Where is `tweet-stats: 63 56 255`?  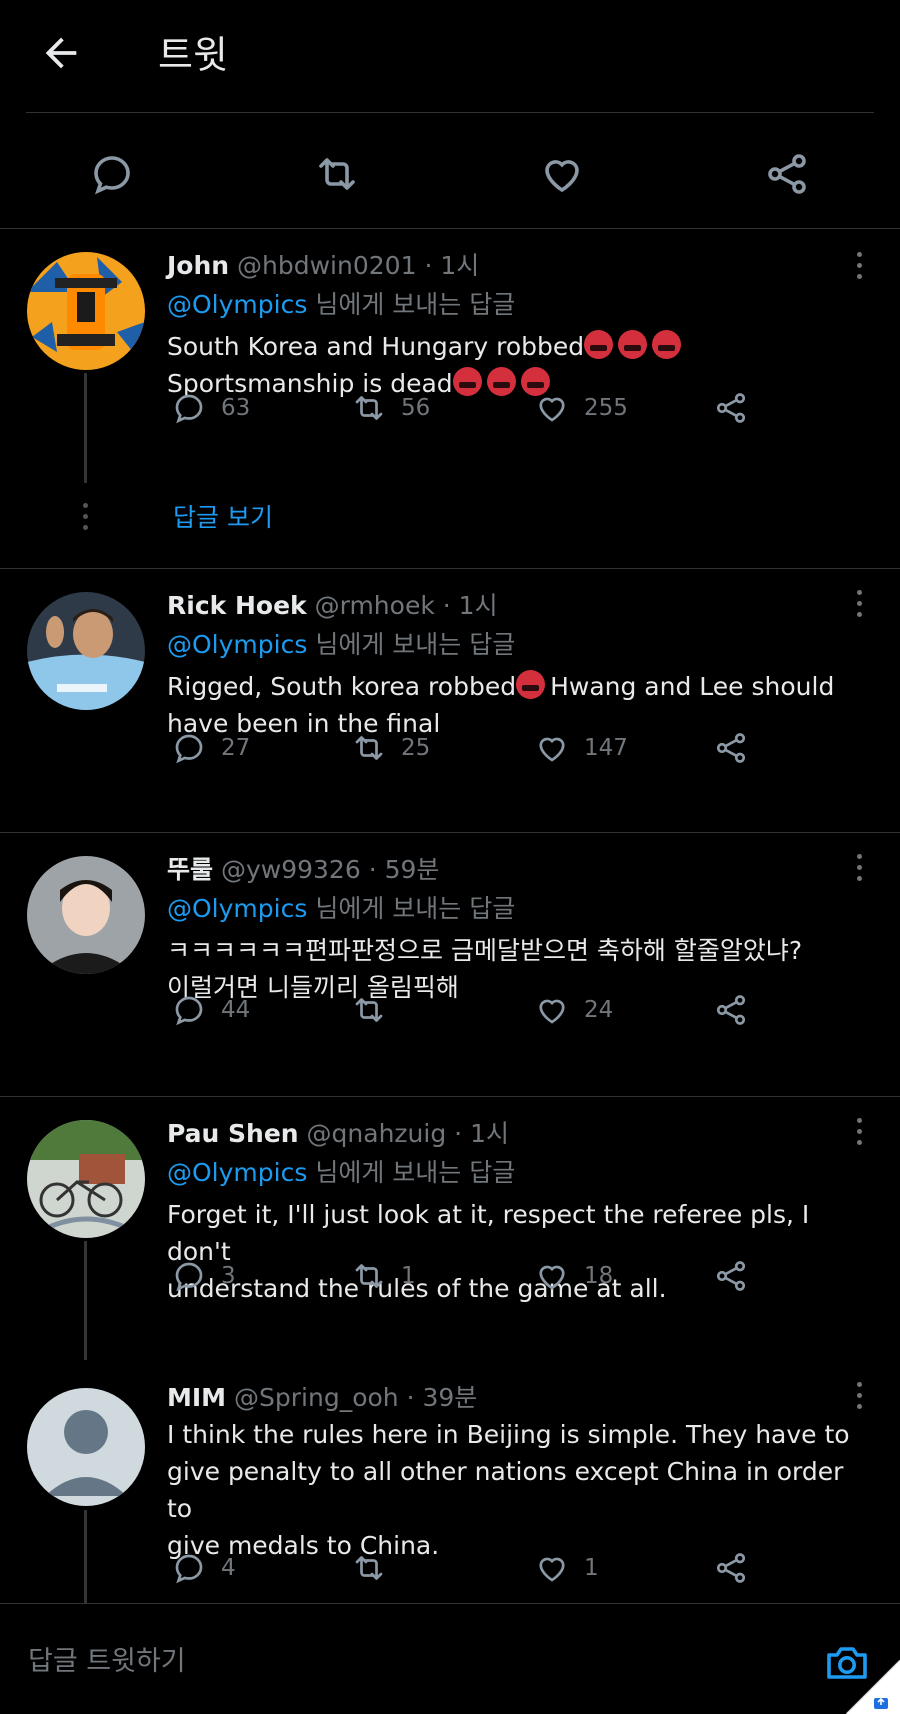 tweet-stats: 63 56 255 is located at coordinates (477, 408).